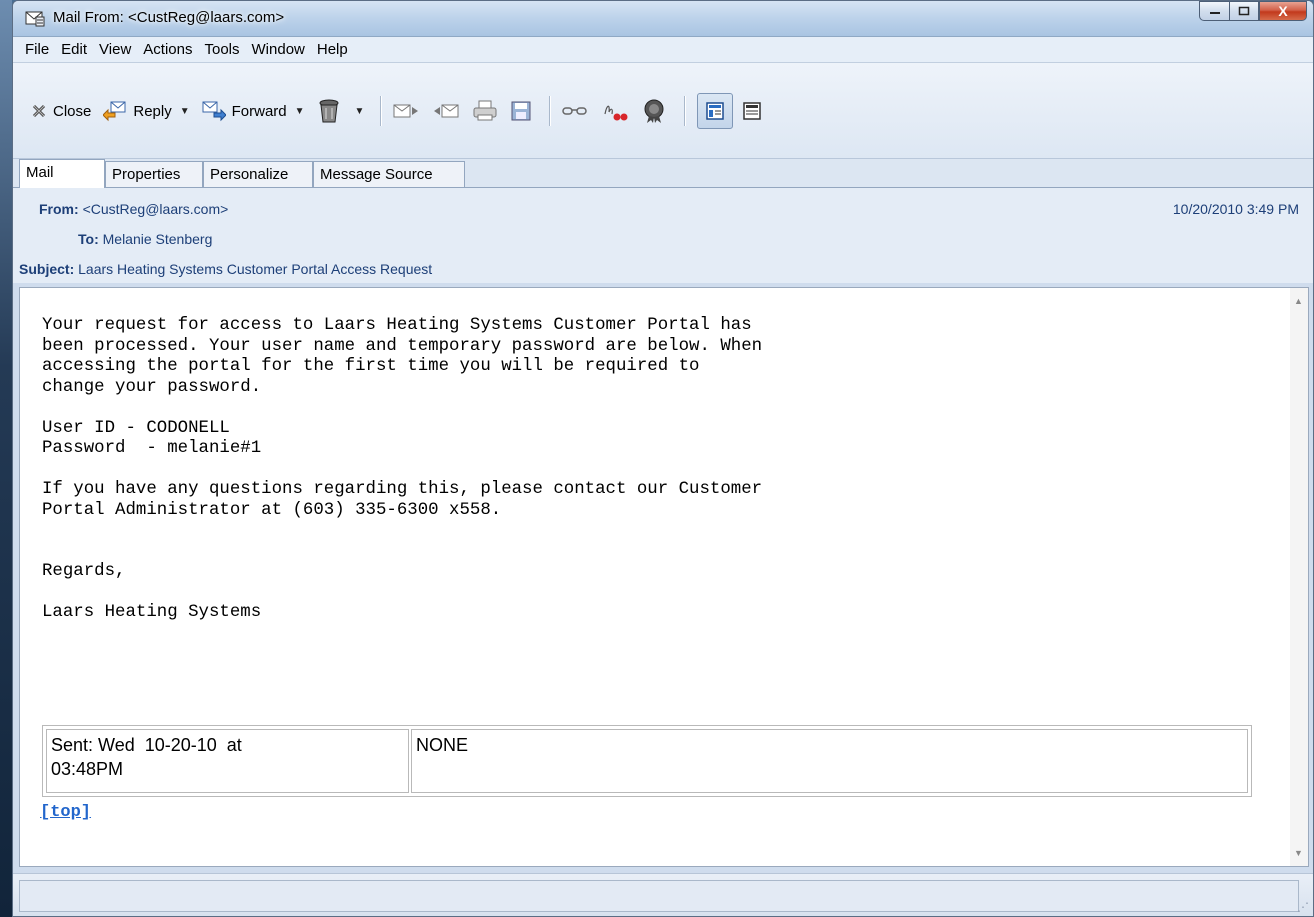 This screenshot has width=1314, height=917. Describe the element at coordinates (258, 174) in the screenshot. I see `tab-personalize: Personalize` at that location.